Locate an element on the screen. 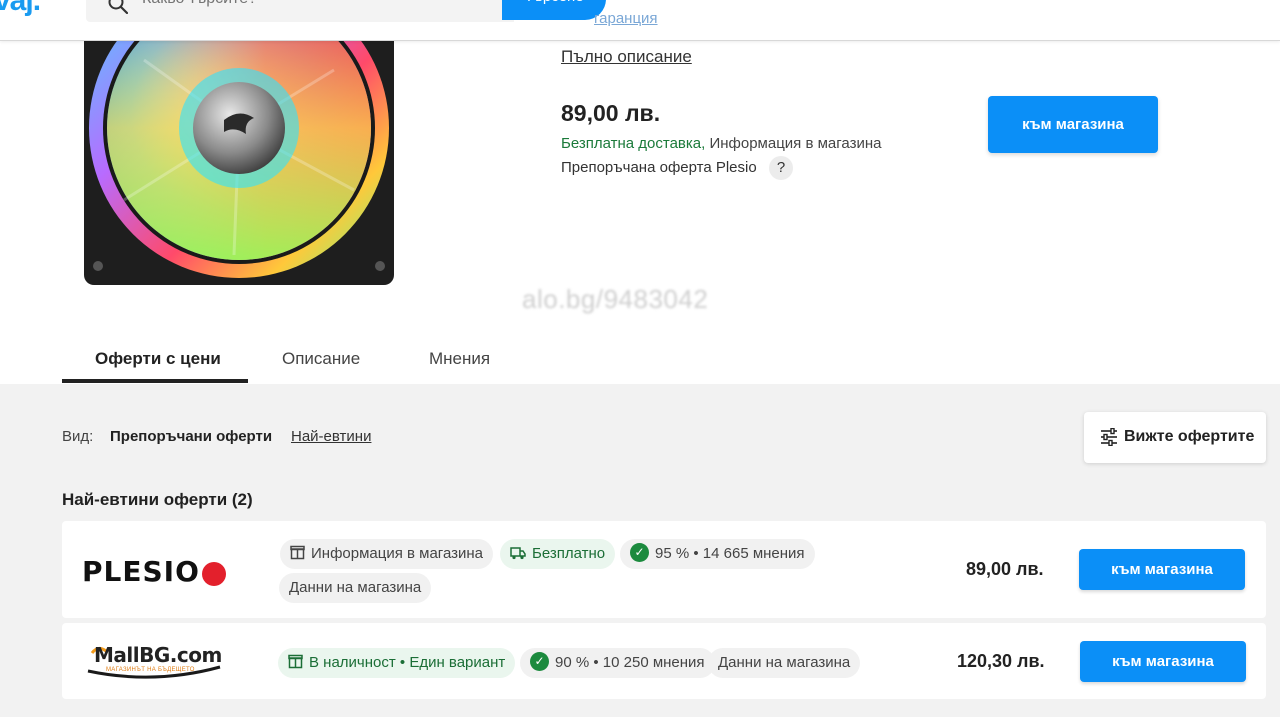 Image resolution: width=1280 pixels, height=717 pixels. in-stock-chip: В наличност • Един вариант is located at coordinates (397, 663).